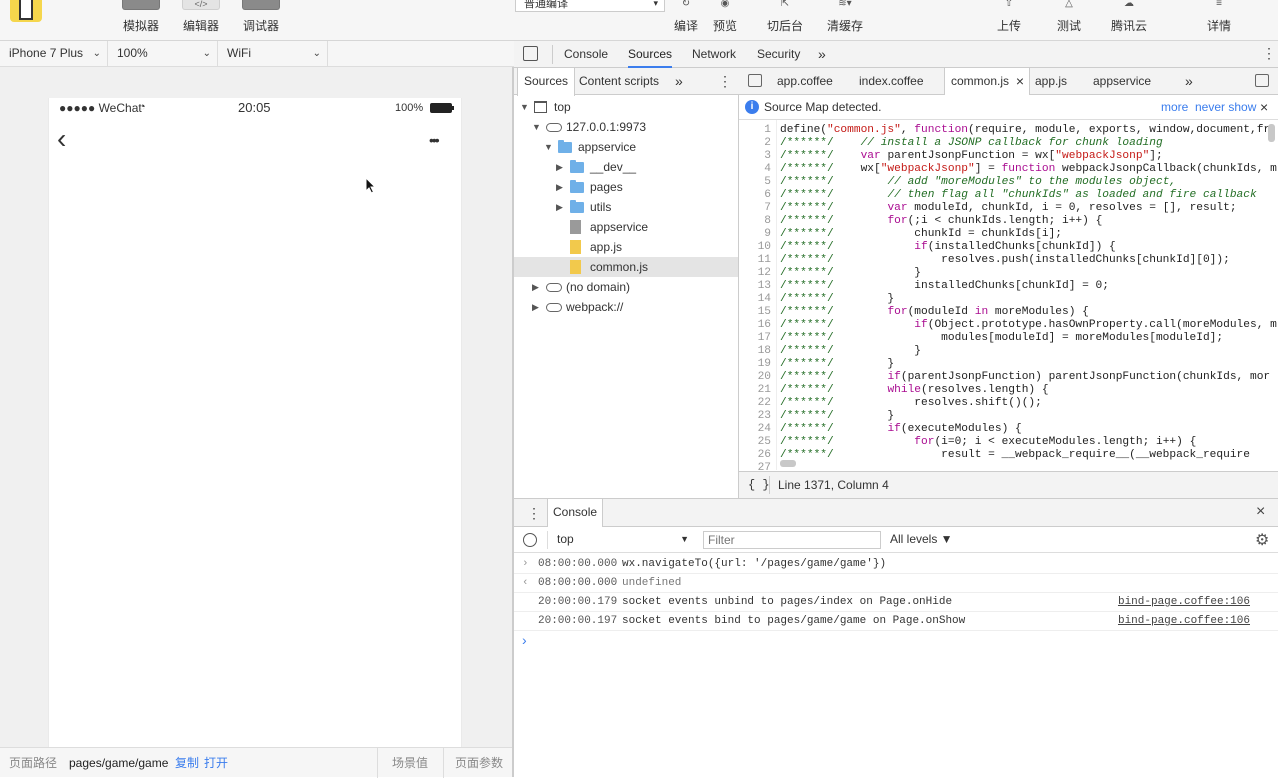 Image resolution: width=1278 pixels, height=778 pixels. What do you see at coordinates (756, 442) in the screenshot?
I see `line-number: 25` at bounding box center [756, 442].